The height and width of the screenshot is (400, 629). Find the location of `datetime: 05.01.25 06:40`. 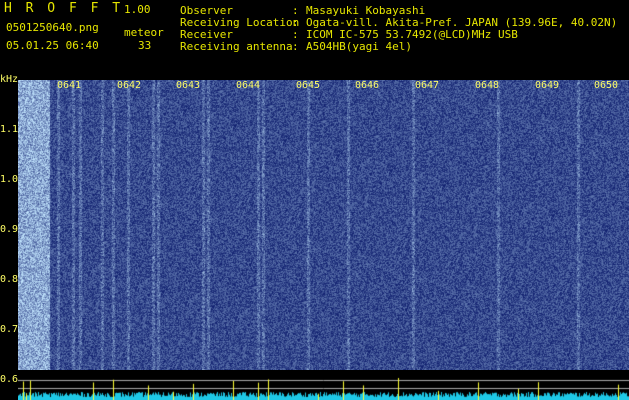

datetime: 05.01.25 06:40 is located at coordinates (52, 45).